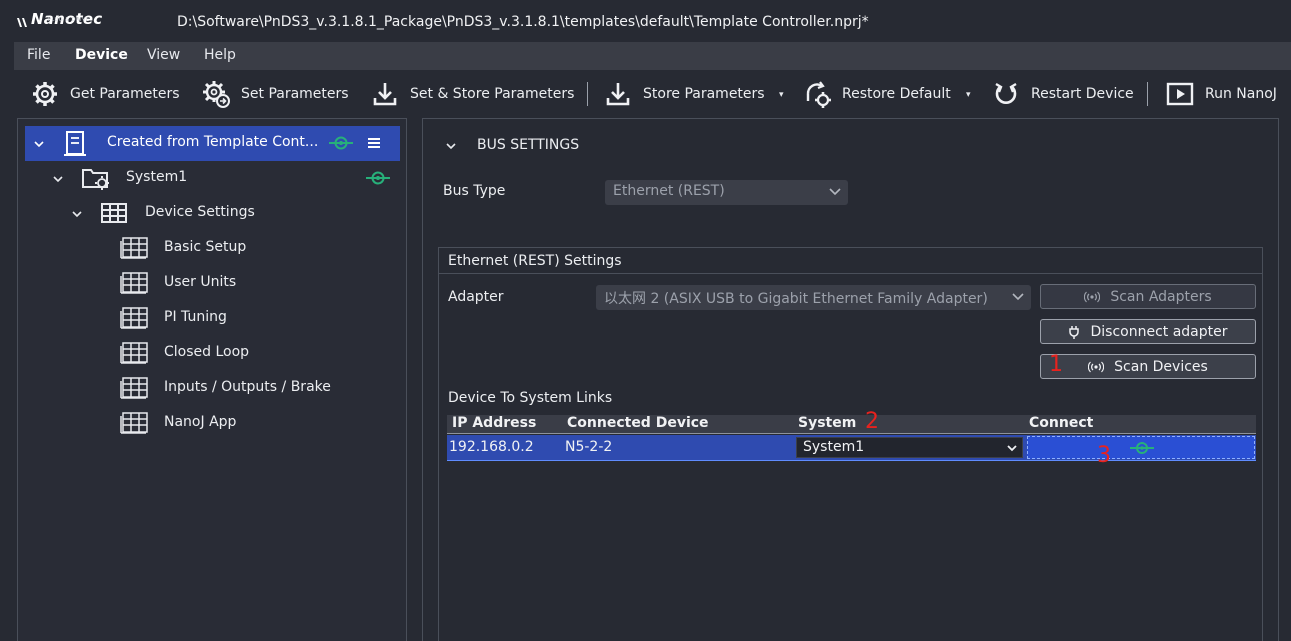 This screenshot has height=641, width=1291. What do you see at coordinates (101, 55) in the screenshot?
I see `menu-device: Device` at bounding box center [101, 55].